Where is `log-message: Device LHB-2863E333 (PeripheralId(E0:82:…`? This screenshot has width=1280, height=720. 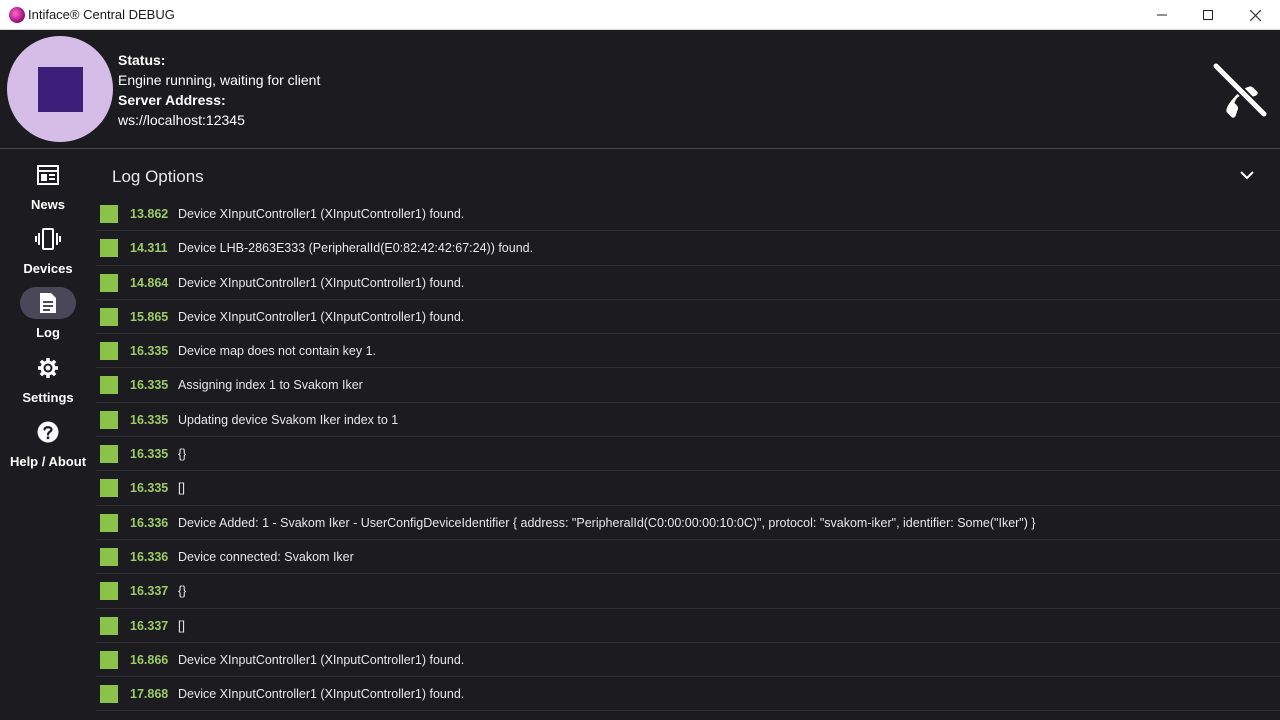 log-message: Device LHB-2863E333 (PeripheralId(E0:82:… is located at coordinates (356, 248).